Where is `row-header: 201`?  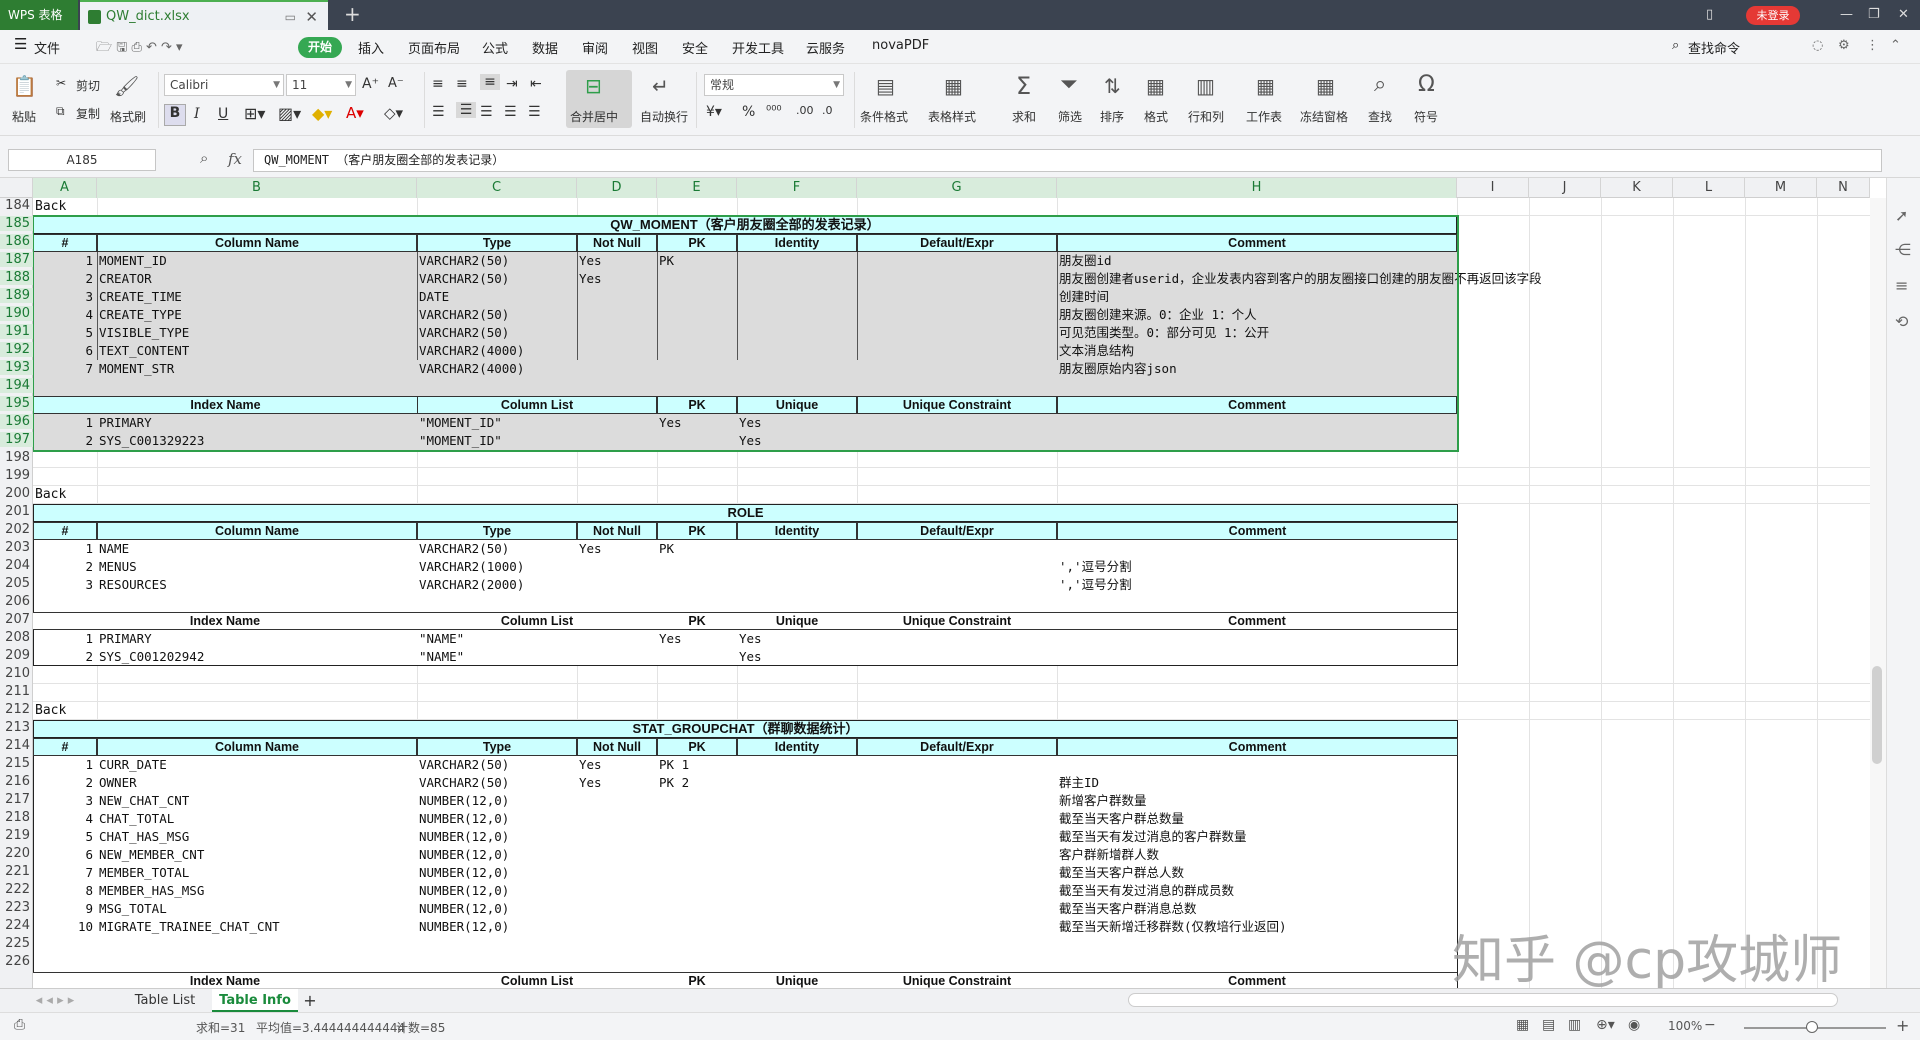
row-header: 201 is located at coordinates (16, 511).